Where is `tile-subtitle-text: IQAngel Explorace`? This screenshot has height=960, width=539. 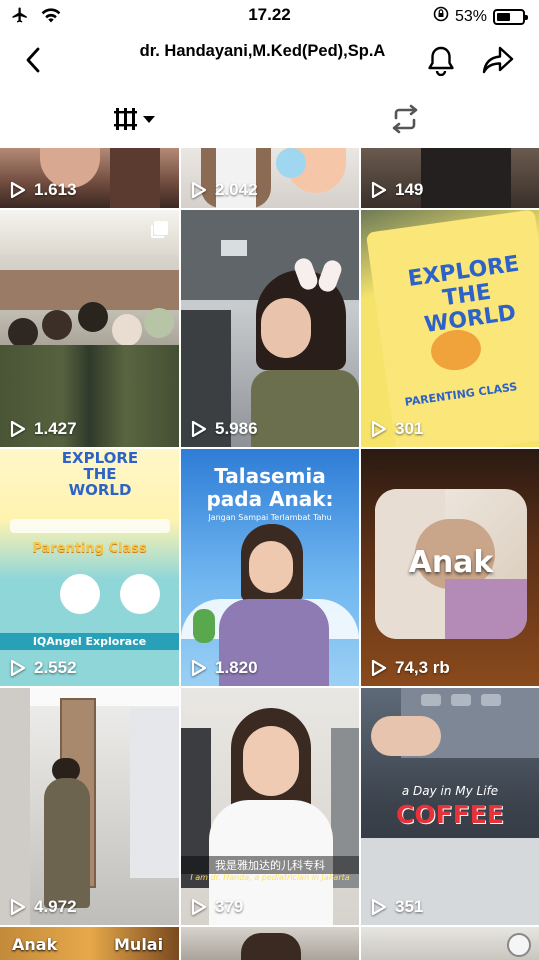
tile-subtitle-text: IQAngel Explorace is located at coordinates (89, 641).